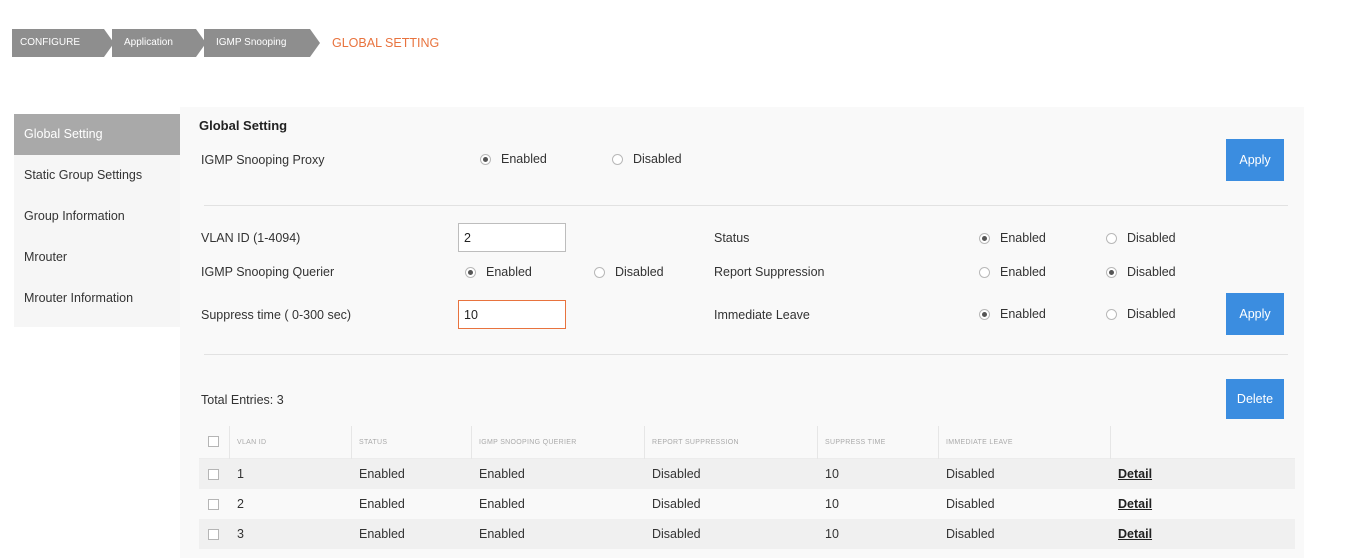 Image resolution: width=1364 pixels, height=558 pixels. I want to click on section-title: Global Setting, so click(243, 125).